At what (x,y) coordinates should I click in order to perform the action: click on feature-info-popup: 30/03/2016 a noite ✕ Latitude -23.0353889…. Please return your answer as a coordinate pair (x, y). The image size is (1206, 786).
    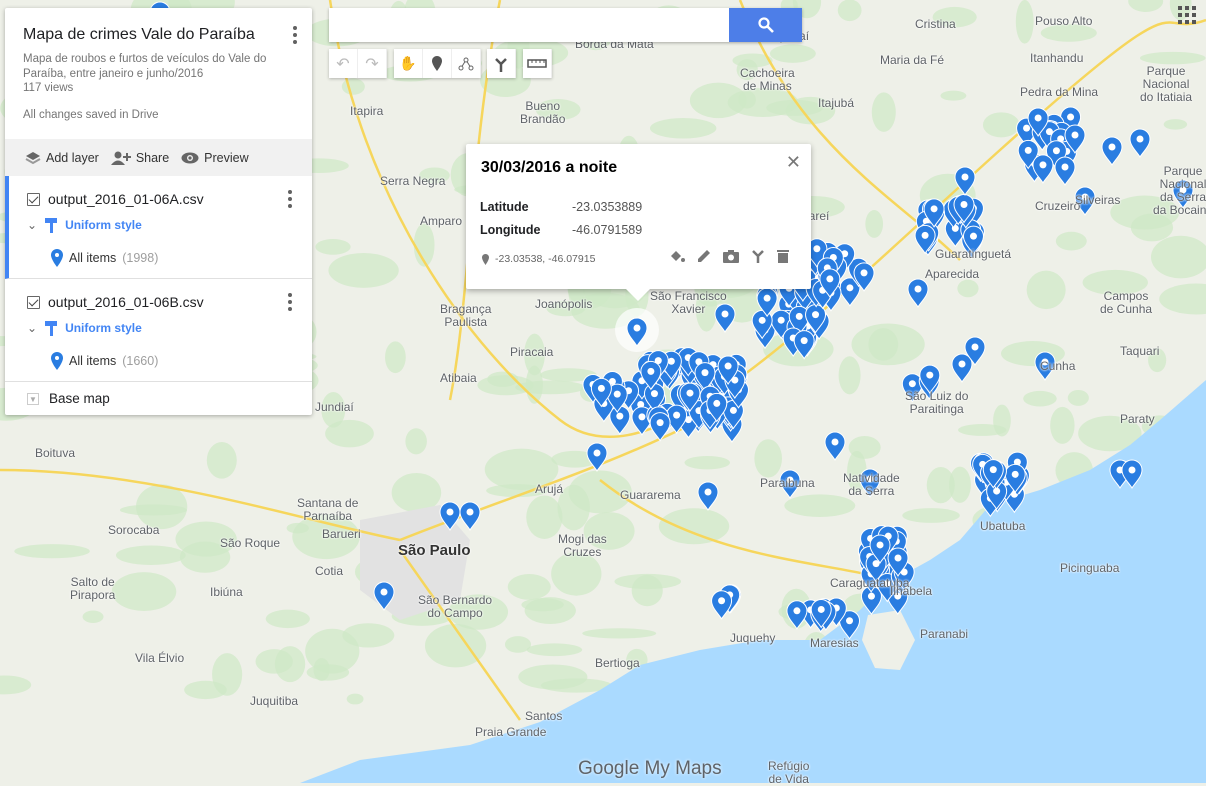
    Looking at the image, I should click on (638, 222).